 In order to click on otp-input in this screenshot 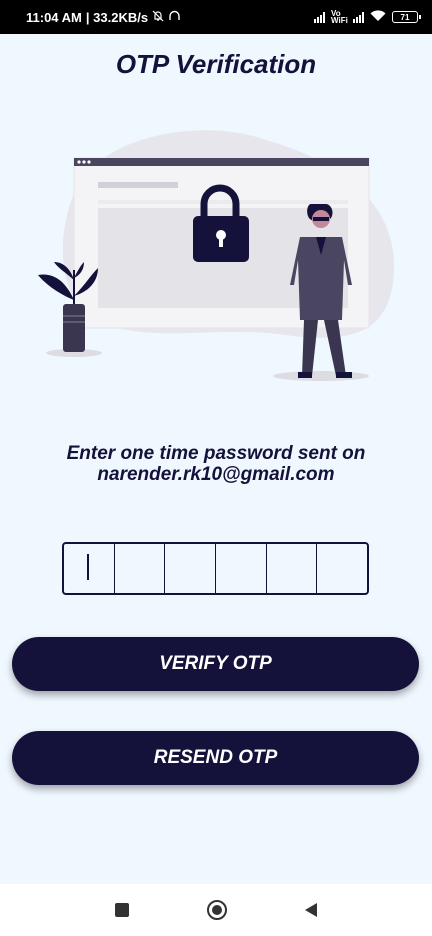, I will do `click(215, 568)`.